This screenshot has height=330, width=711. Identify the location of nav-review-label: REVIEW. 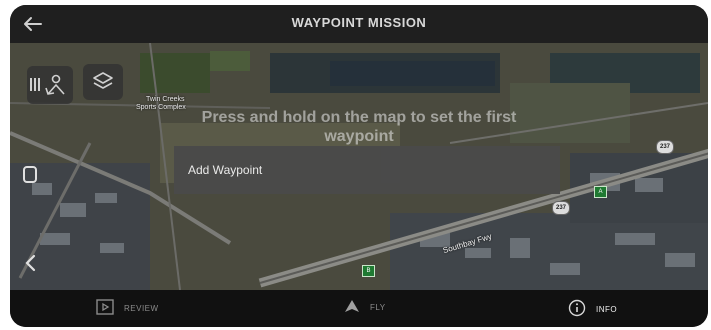
(141, 308).